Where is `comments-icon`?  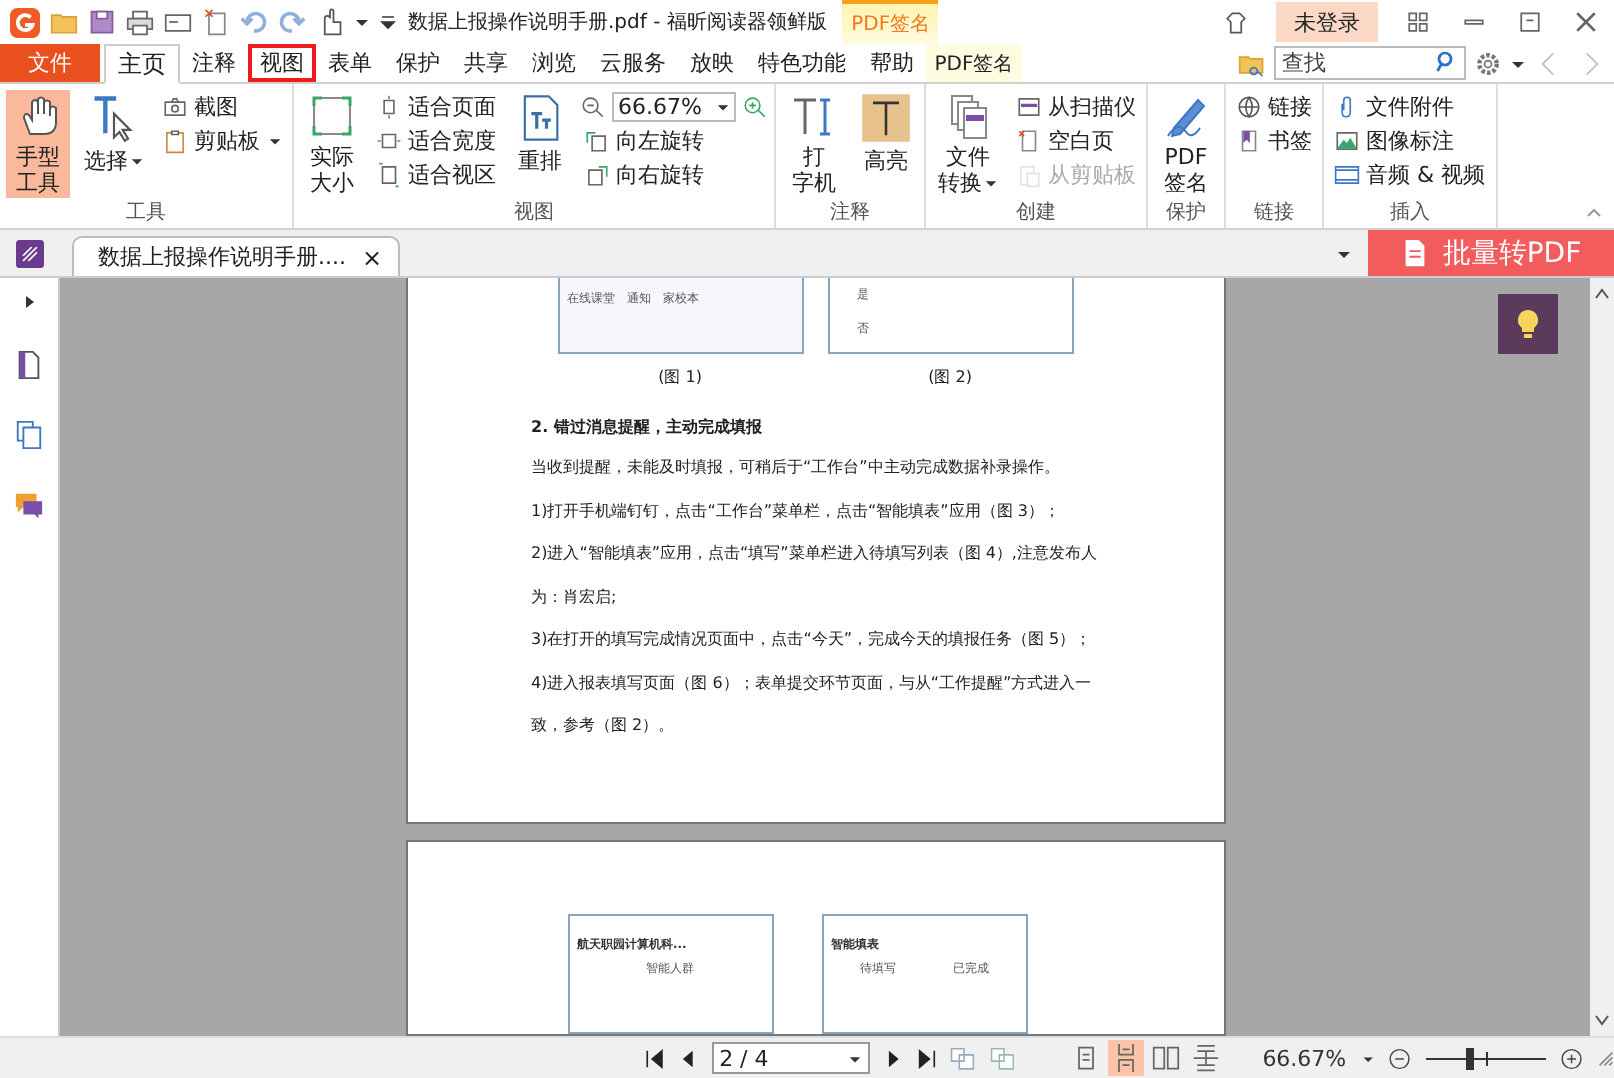 comments-icon is located at coordinates (29, 505).